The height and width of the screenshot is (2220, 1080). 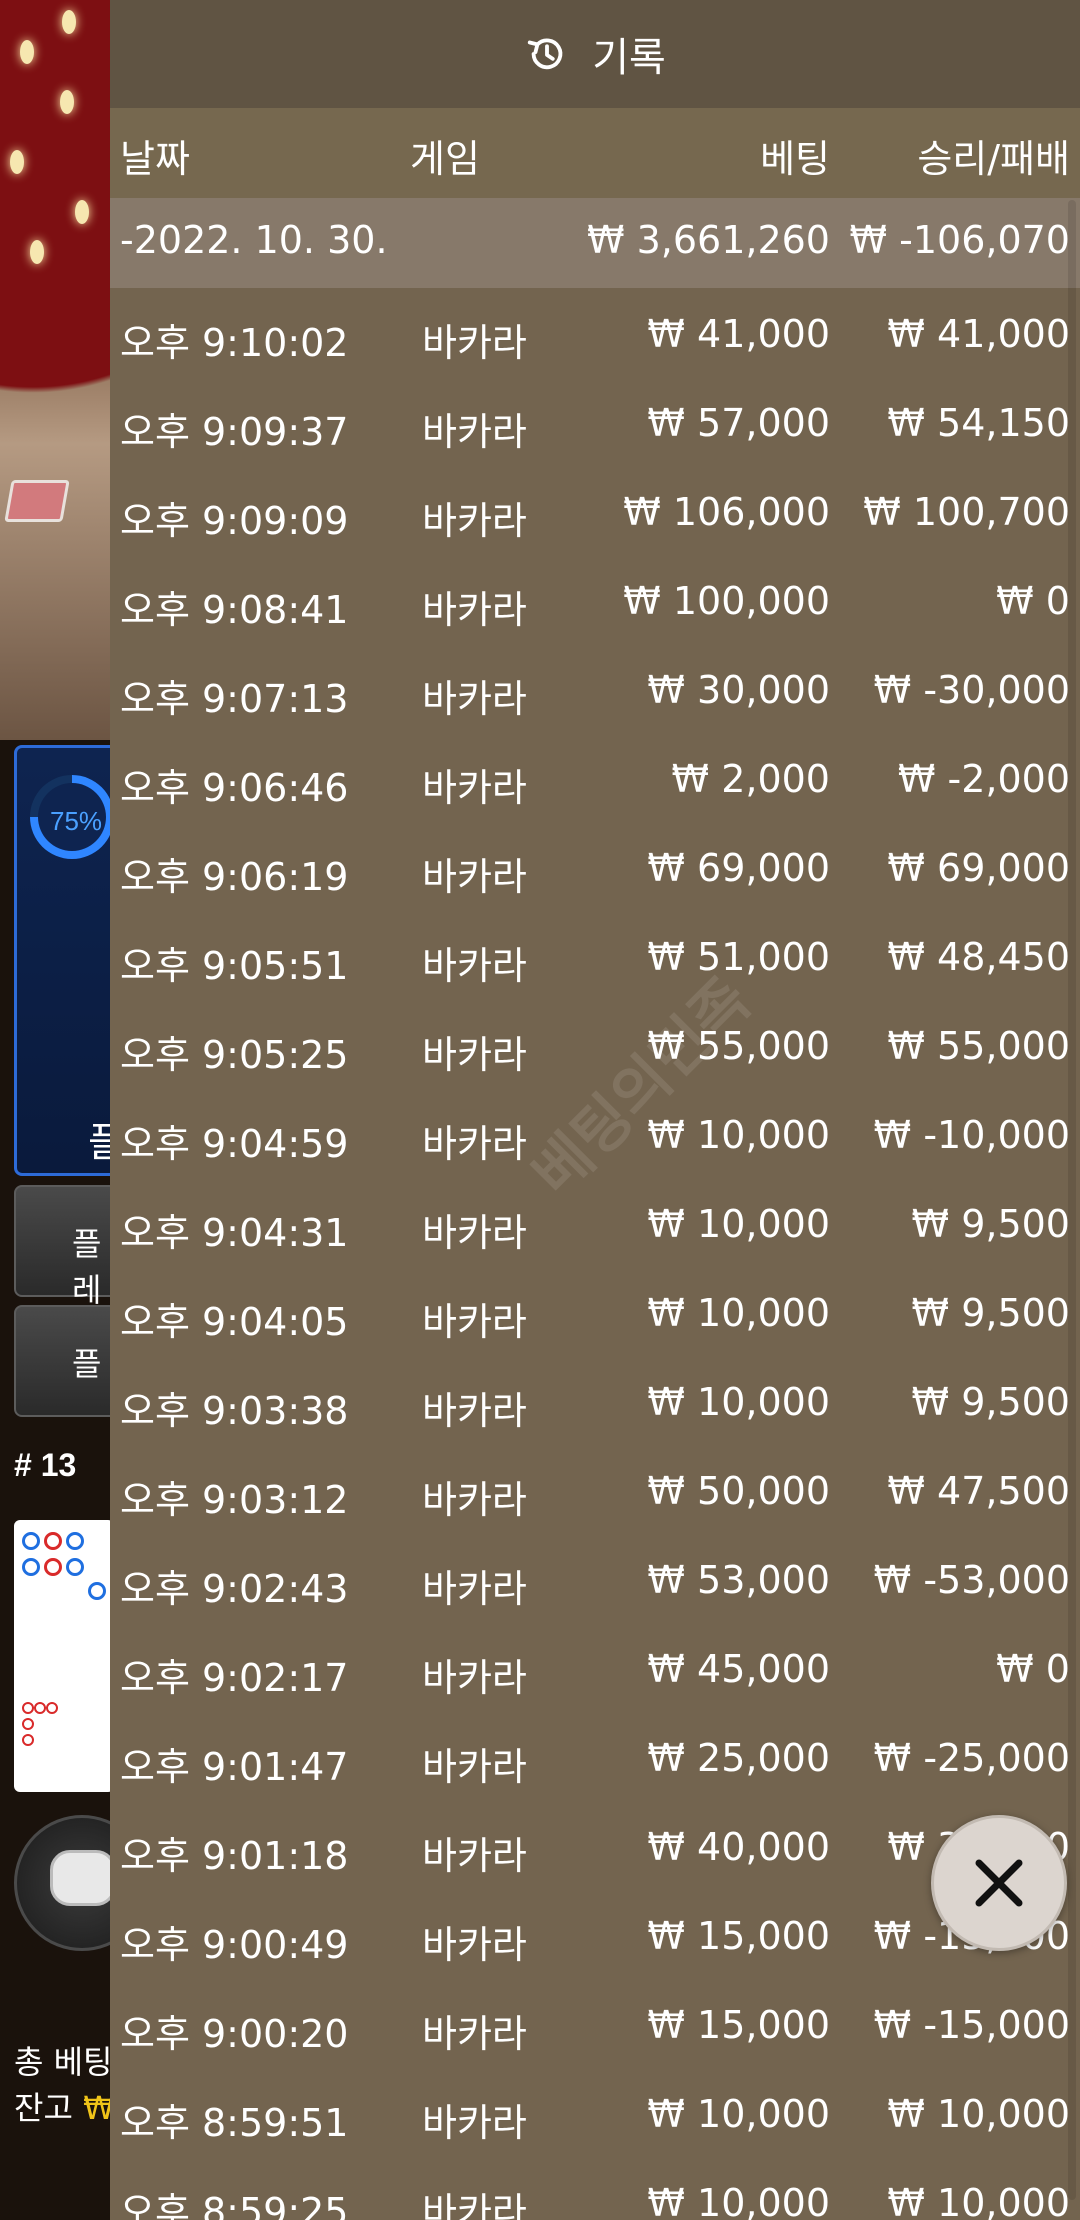 What do you see at coordinates (595, 2029) in the screenshot?
I see `history-row: 오후 9:00:20 바카라 ₩ 15,000 ₩ -15,000` at bounding box center [595, 2029].